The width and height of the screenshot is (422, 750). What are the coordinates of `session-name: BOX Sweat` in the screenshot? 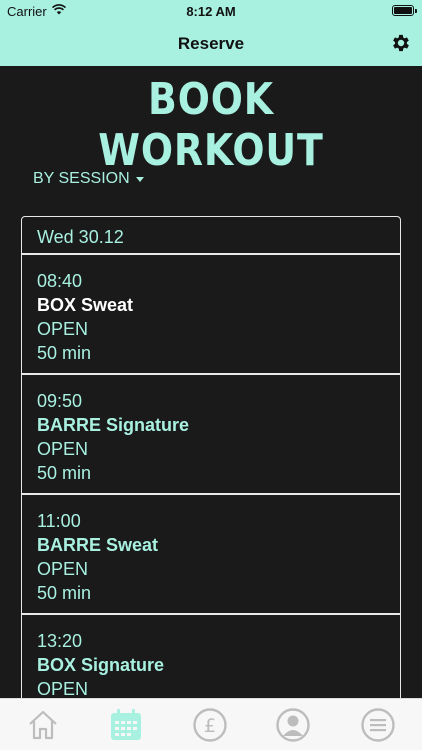 It's located at (85, 305).